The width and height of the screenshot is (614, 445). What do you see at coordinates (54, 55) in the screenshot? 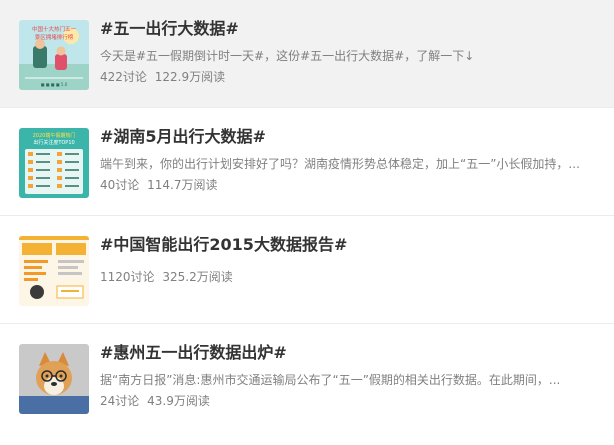
I see `topic-thumbnail: 中国十大热门五一 景区拥堵排行榜 ■ ■ ■ ■ 5.0` at bounding box center [54, 55].